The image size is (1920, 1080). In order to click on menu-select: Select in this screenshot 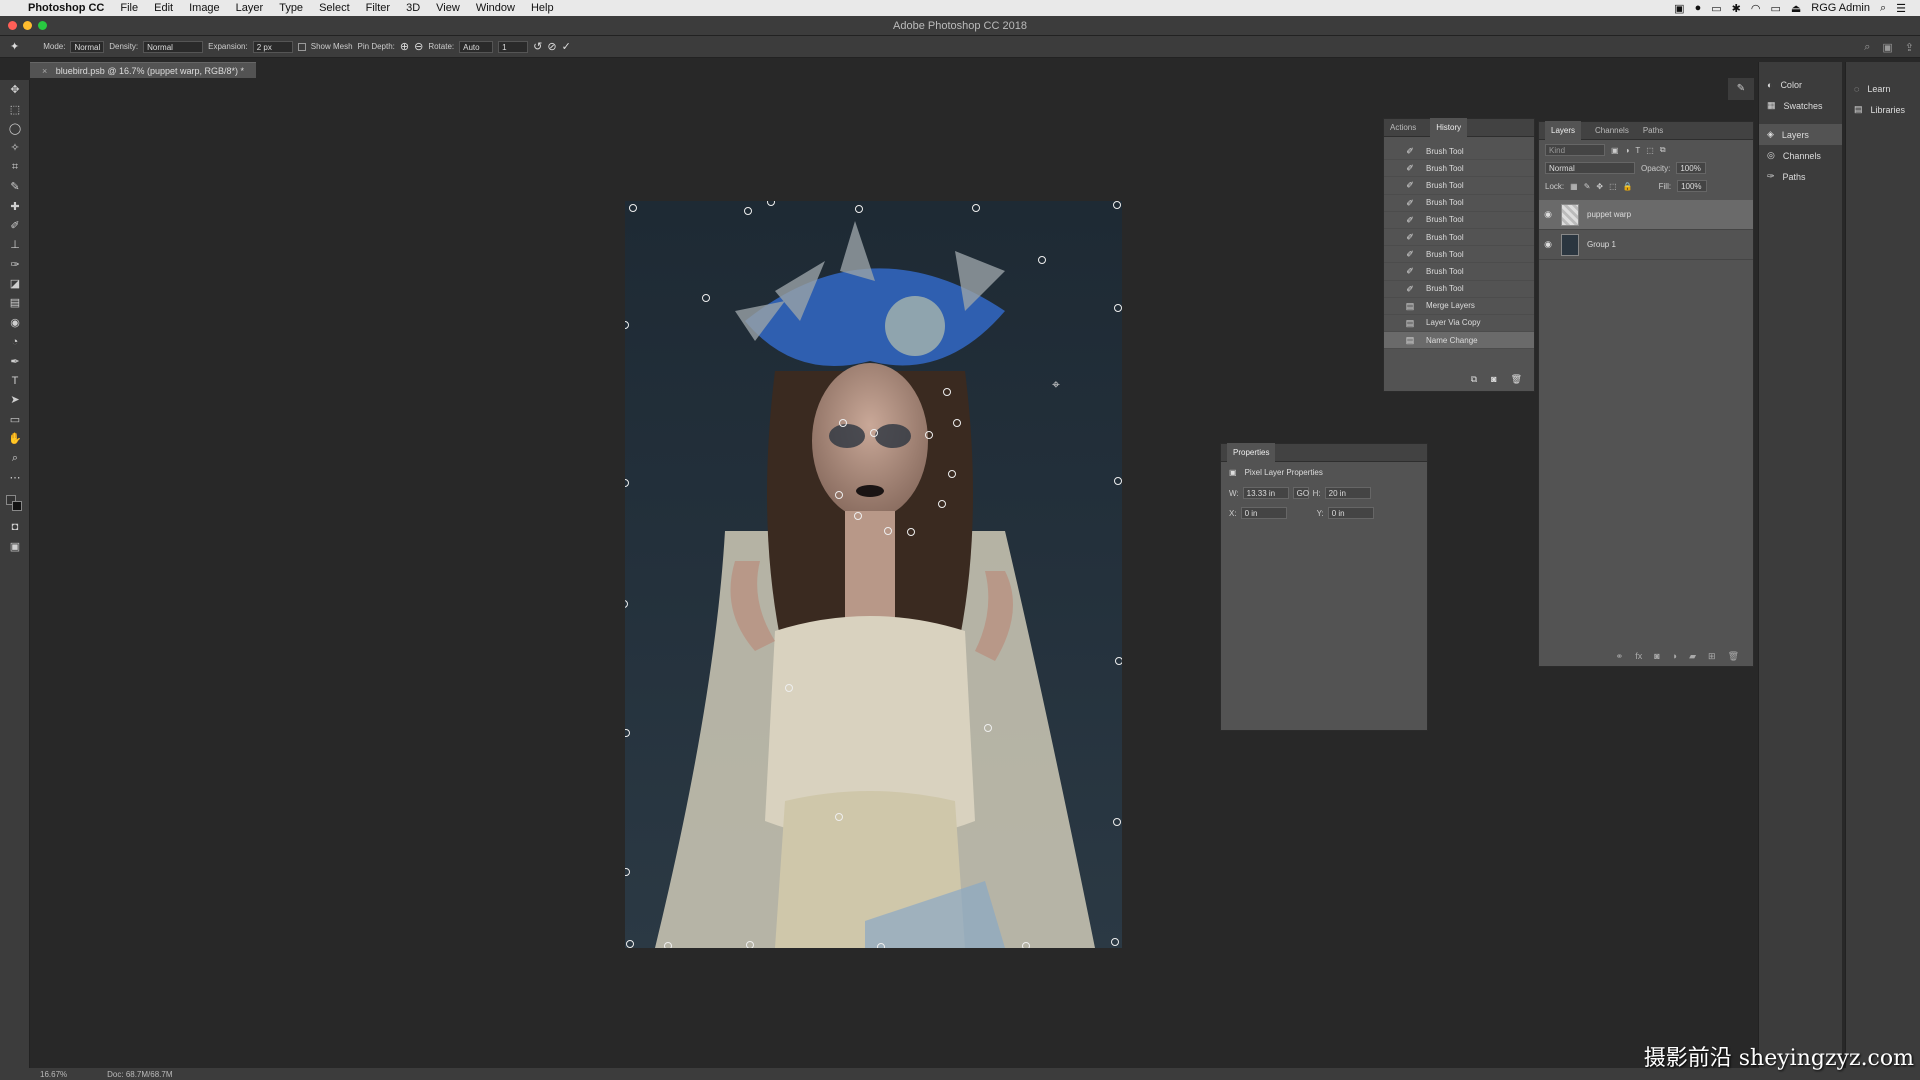, I will do `click(334, 8)`.